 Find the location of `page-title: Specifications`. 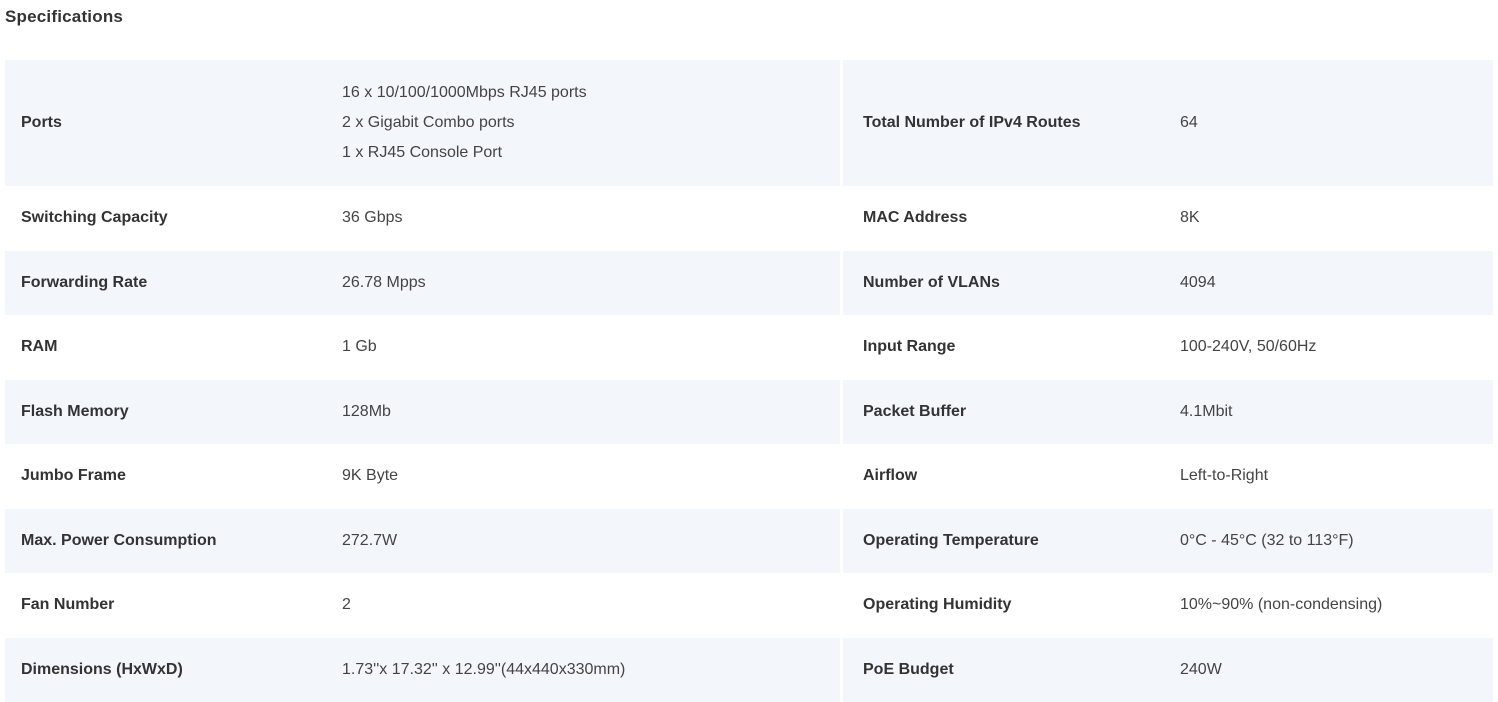

page-title: Specifications is located at coordinates (64, 17).